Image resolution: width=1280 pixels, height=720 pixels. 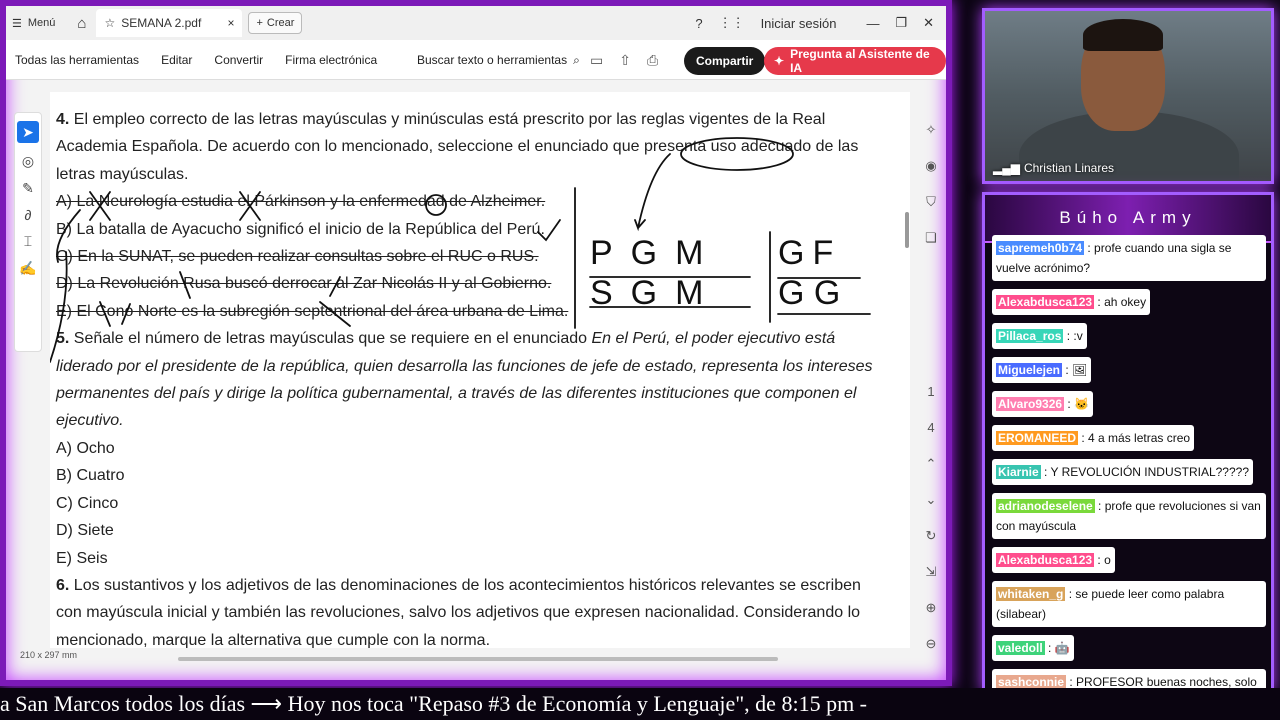 I want to click on page-current: 1, so click(x=930, y=391).